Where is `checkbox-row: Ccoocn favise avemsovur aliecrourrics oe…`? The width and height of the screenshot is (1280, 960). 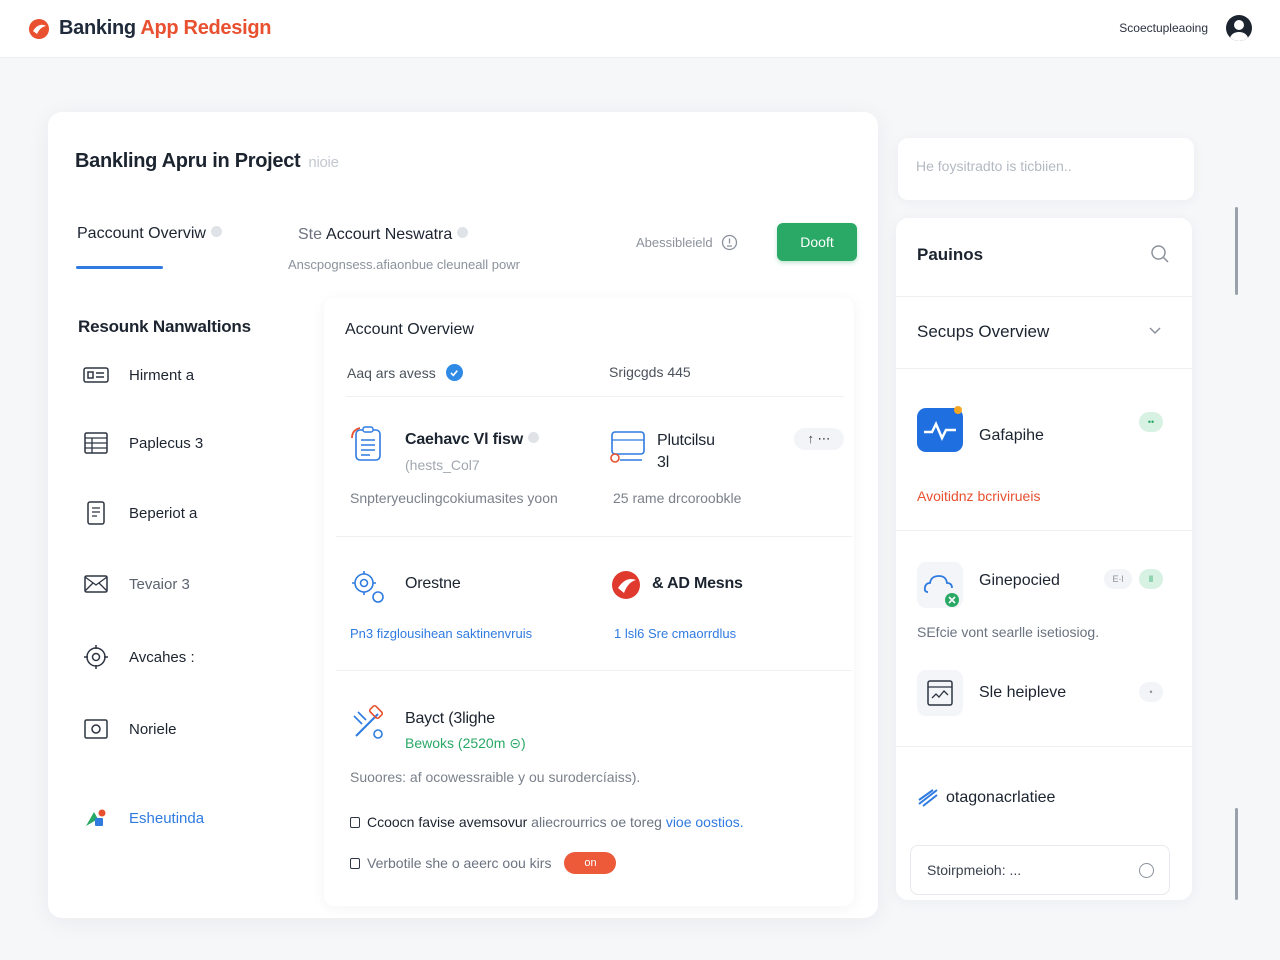
checkbox-row: Ccoocn favise avemsovur aliecrourrics oe… is located at coordinates (547, 822).